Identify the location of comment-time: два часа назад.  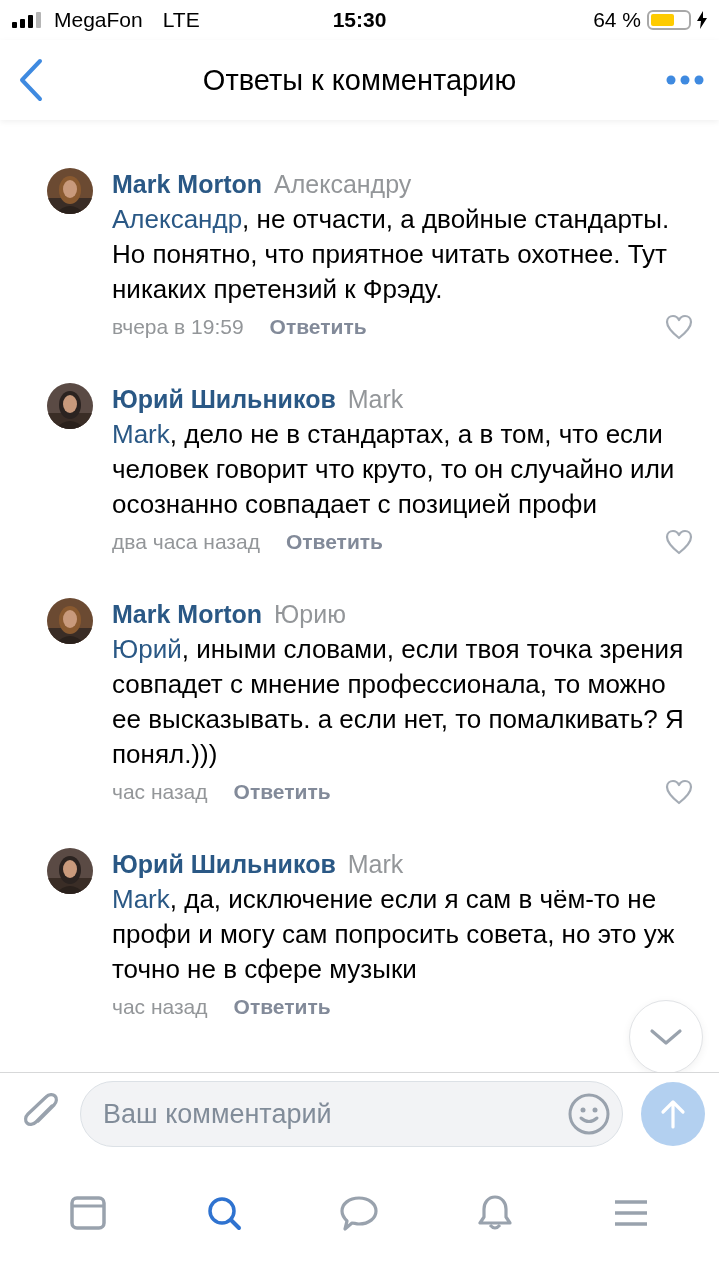
(186, 542).